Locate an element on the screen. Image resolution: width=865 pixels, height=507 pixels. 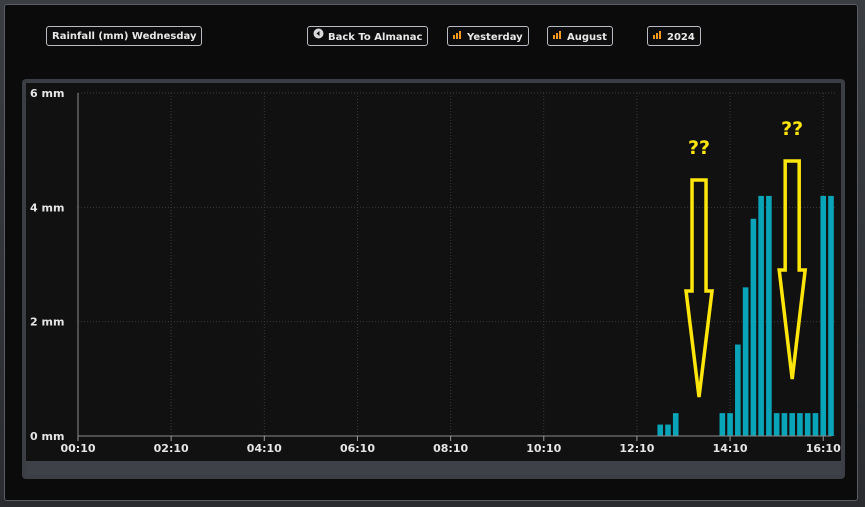
x-tick-label: 10:10 is located at coordinates (543, 448).